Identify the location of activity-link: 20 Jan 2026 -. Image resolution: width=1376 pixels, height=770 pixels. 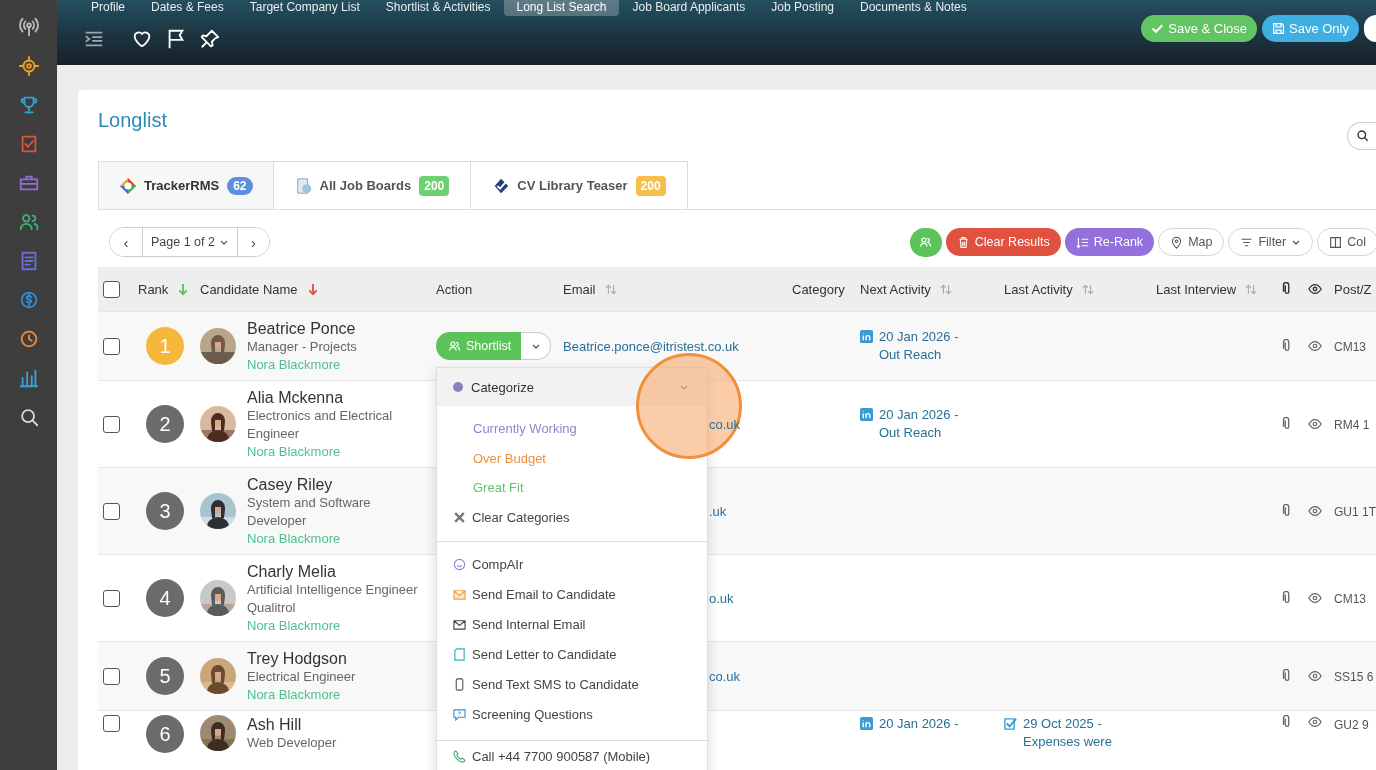
(919, 724).